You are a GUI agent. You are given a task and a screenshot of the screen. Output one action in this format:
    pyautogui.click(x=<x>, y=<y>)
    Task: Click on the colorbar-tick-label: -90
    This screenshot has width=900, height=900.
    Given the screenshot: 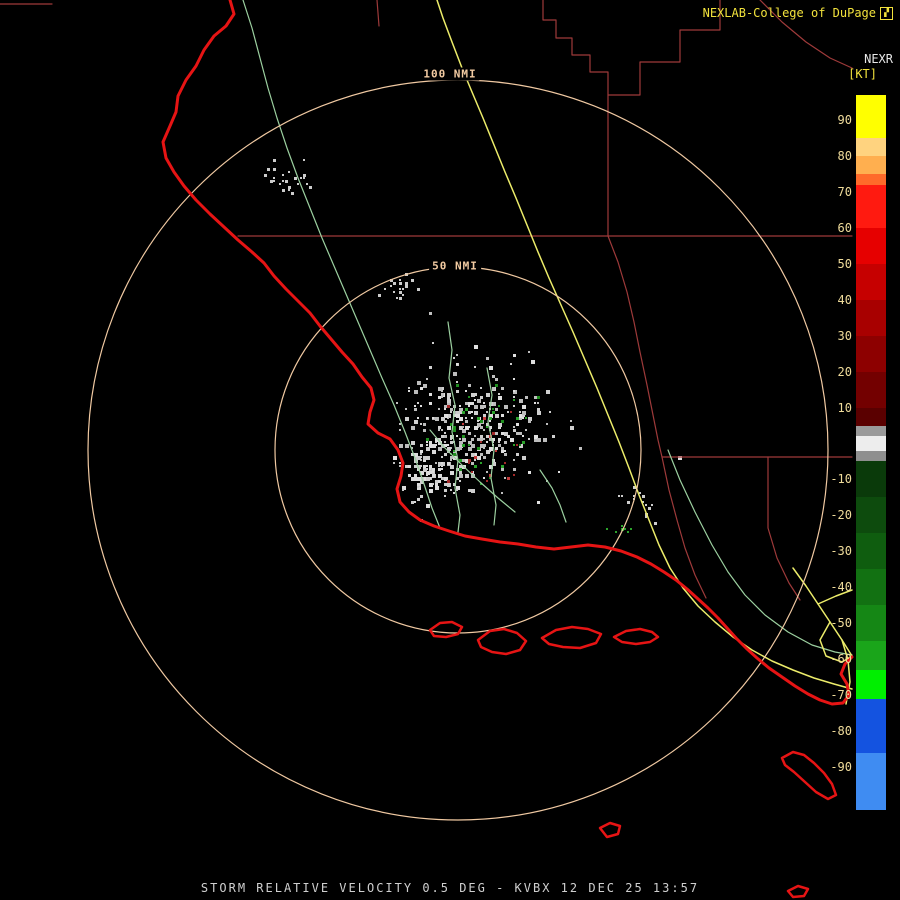 What is the action you would take?
    pyautogui.click(x=841, y=766)
    